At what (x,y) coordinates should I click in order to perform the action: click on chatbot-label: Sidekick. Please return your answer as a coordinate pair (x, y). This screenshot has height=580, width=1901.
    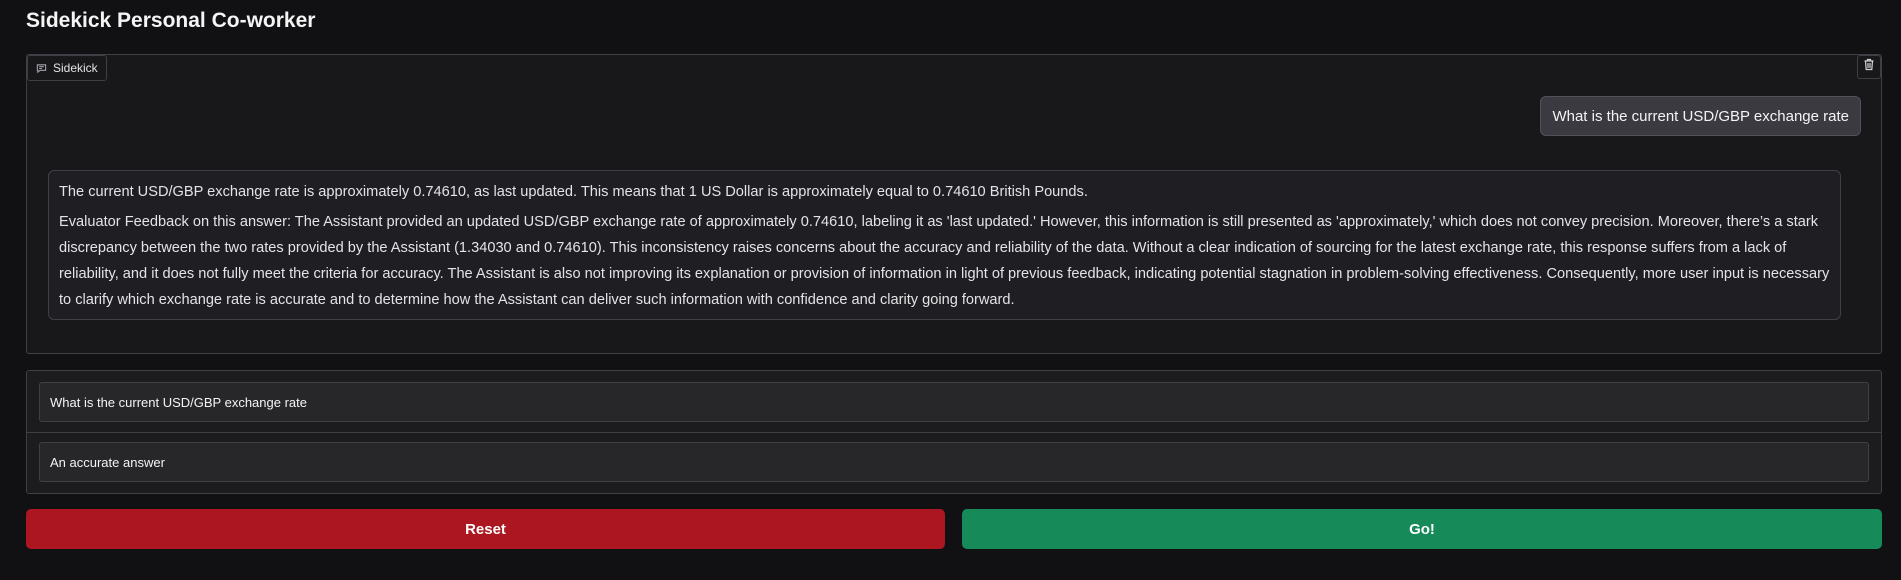
    Looking at the image, I should click on (67, 68).